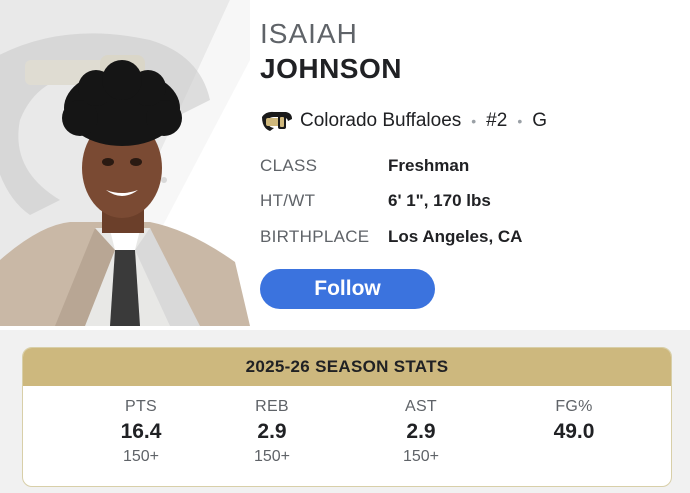  What do you see at coordinates (277, 121) in the screenshot?
I see `colorado-buffaloes-logo-icon` at bounding box center [277, 121].